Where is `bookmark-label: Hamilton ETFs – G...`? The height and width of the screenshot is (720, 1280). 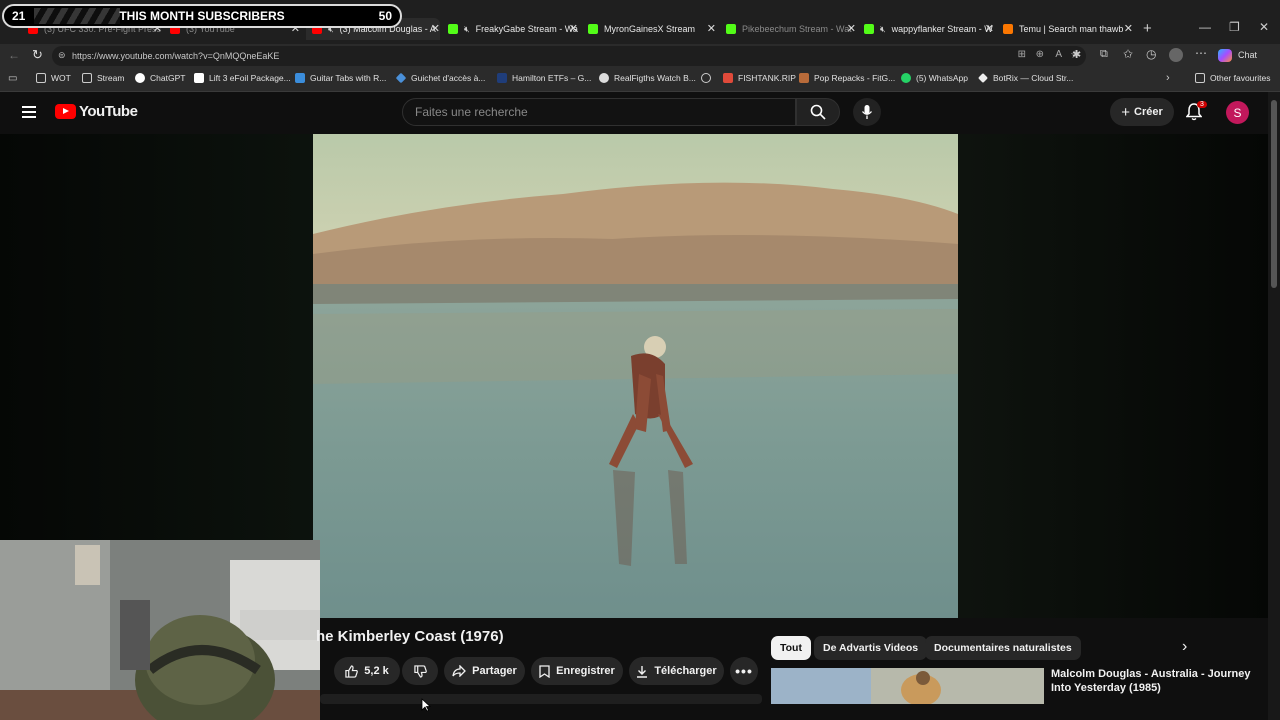
bookmark-label: Hamilton ETFs – G... is located at coordinates (552, 78).